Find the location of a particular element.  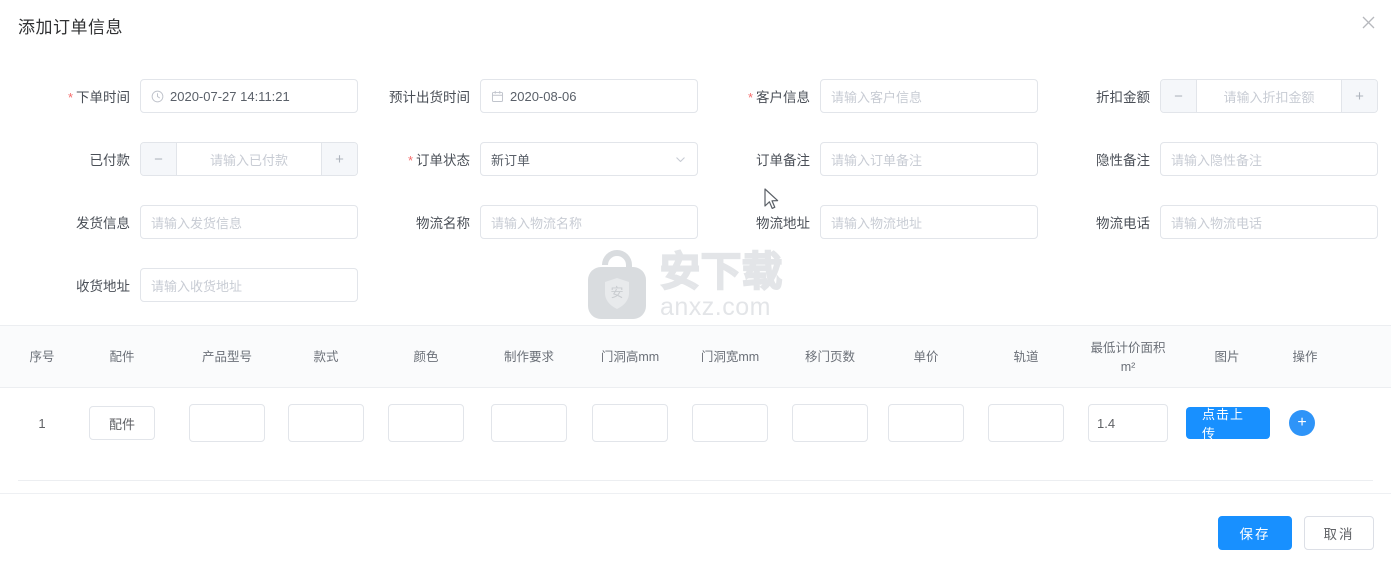

cell-requirement is located at coordinates (529, 423).